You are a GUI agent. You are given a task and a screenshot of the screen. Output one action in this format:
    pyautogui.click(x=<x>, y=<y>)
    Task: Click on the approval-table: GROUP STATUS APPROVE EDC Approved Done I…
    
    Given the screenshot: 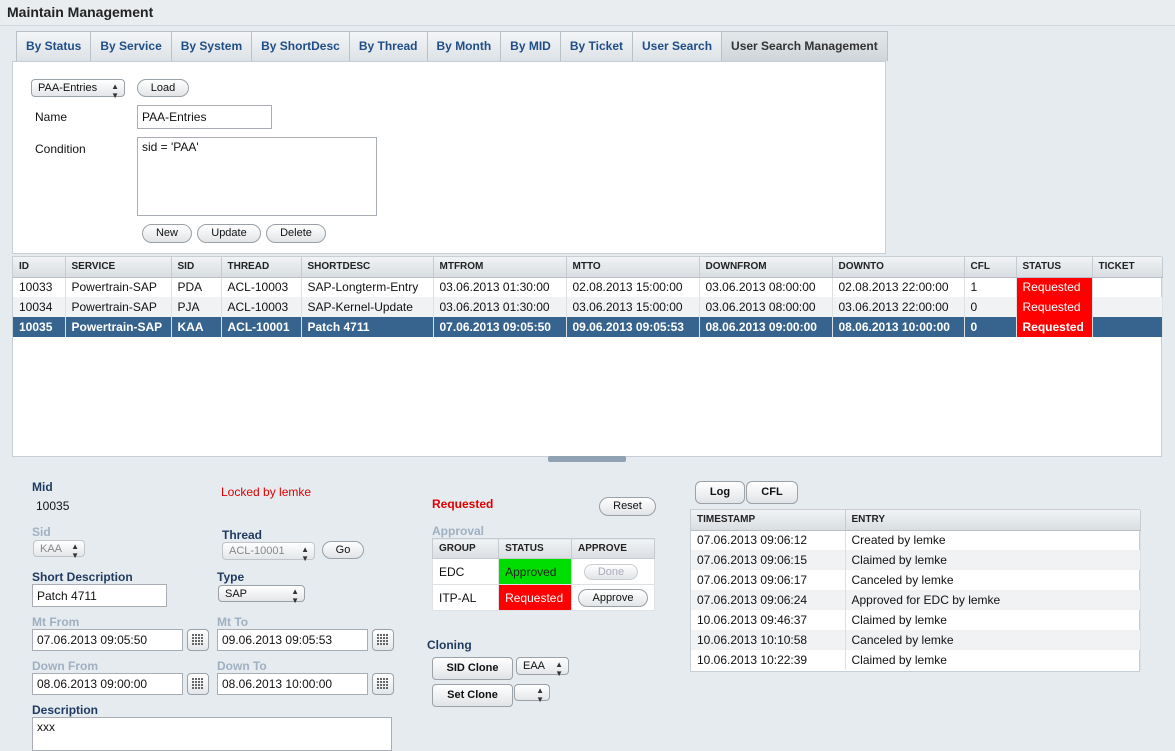 What is the action you would take?
    pyautogui.click(x=543, y=574)
    